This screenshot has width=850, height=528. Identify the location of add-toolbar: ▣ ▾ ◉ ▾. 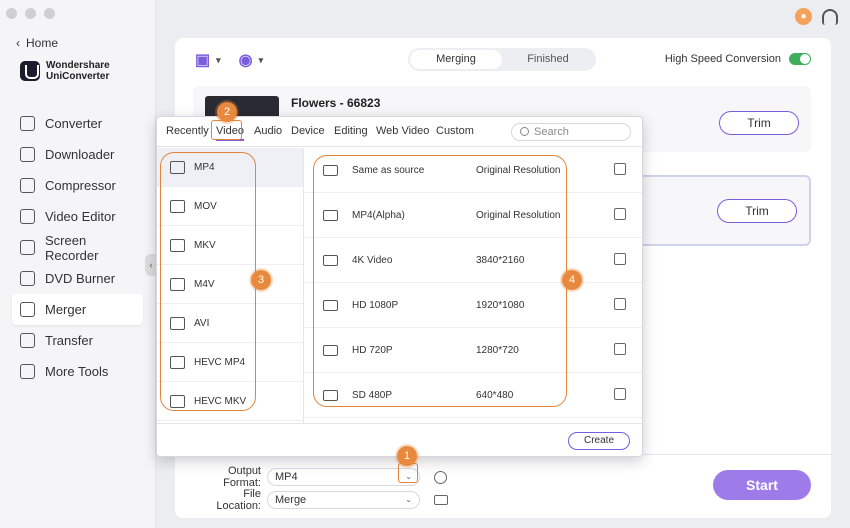
(229, 60).